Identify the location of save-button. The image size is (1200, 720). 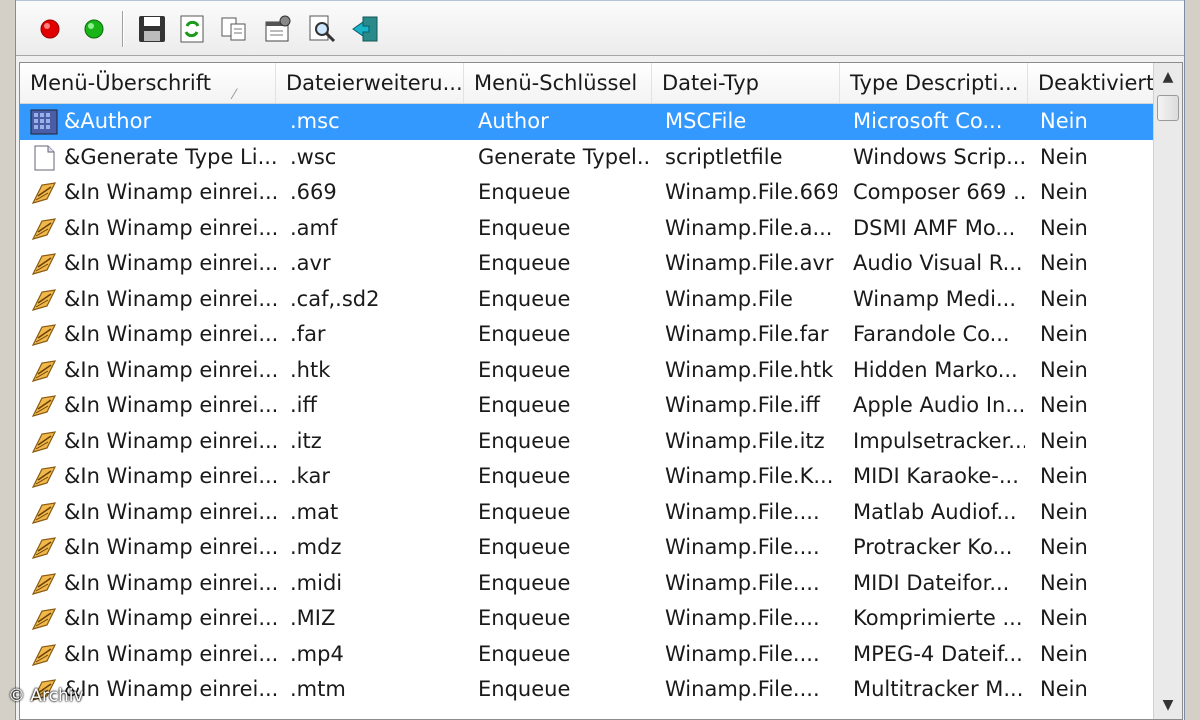
(152, 29).